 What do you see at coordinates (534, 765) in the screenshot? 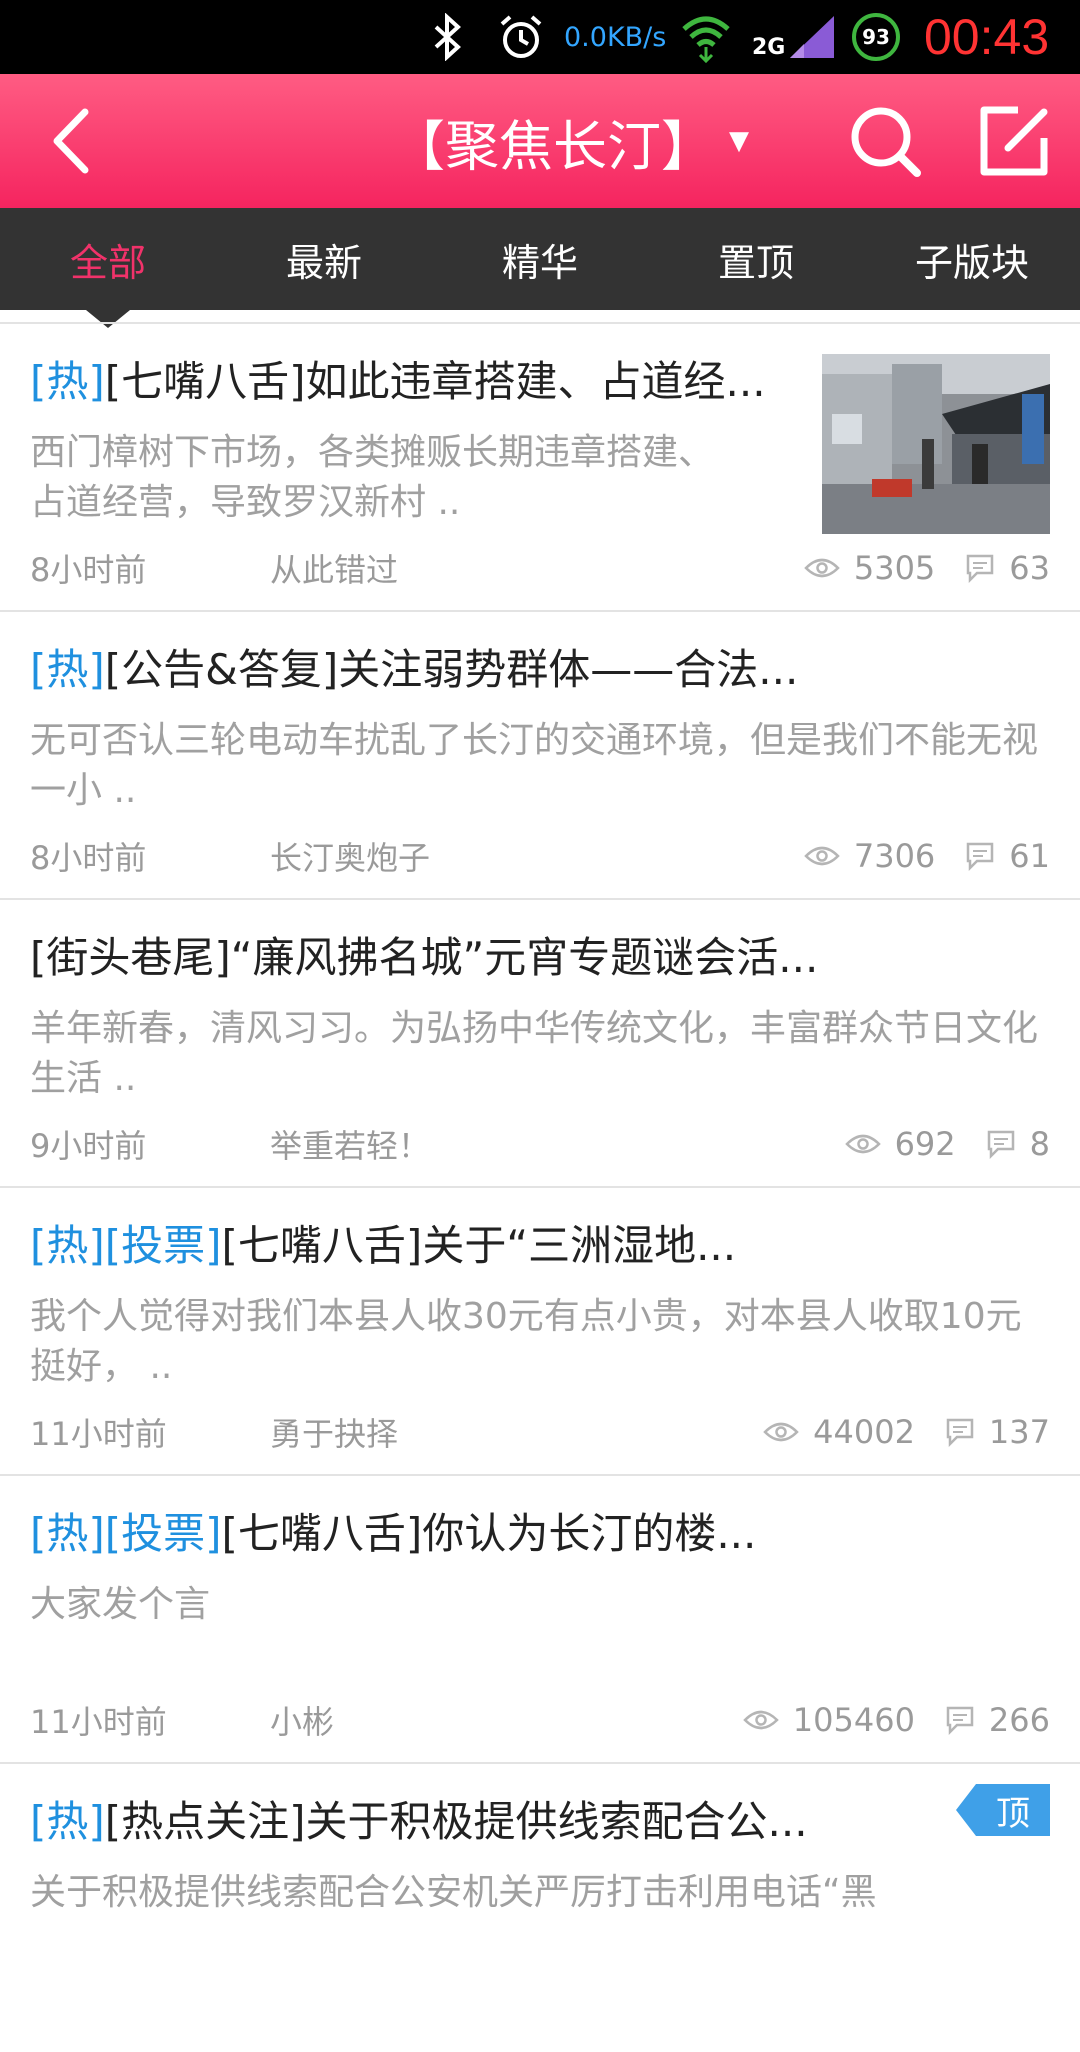
I see `post-summary: 无可否认三轮电动车扰乱了长汀的交通环境，但是我们不能无视一小 ..` at bounding box center [534, 765].